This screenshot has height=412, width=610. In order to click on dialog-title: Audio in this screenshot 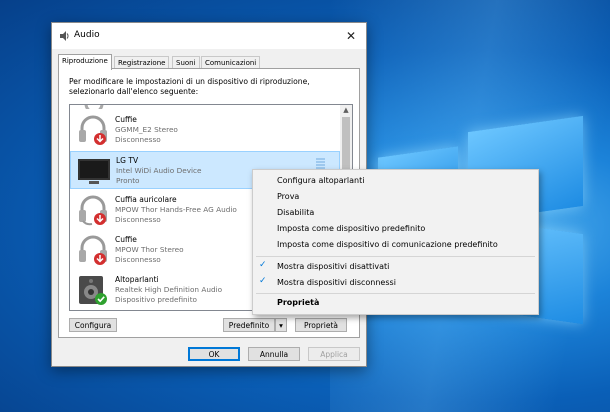, I will do `click(87, 35)`.